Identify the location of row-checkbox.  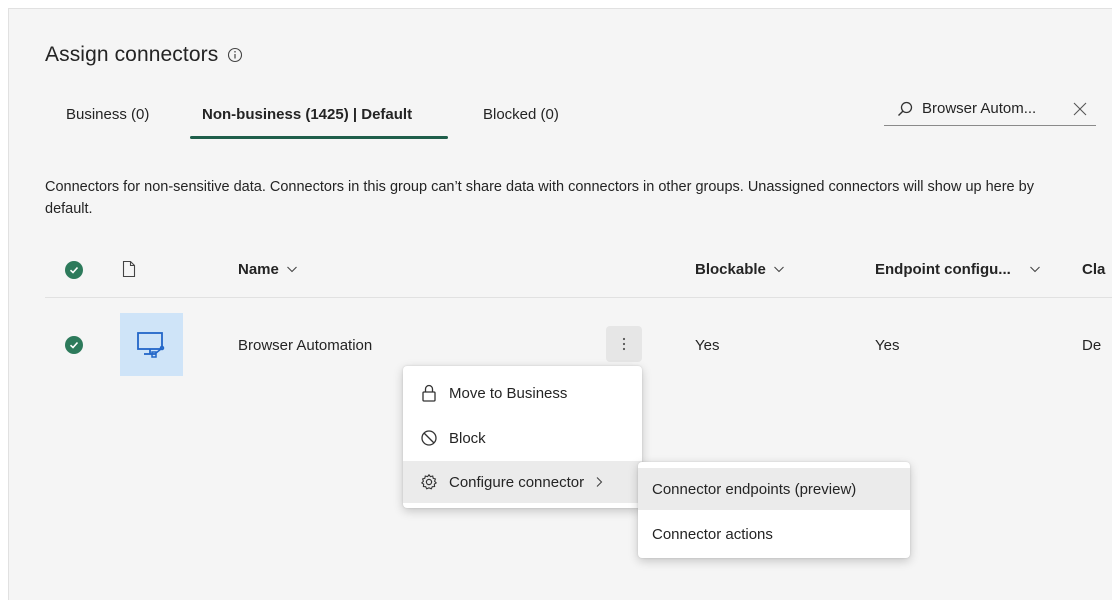
(74, 345).